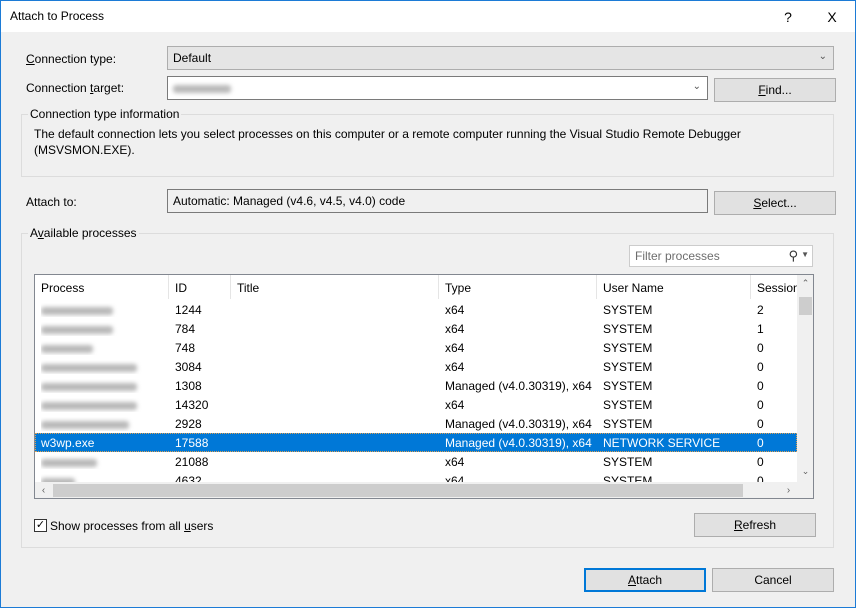 This screenshot has width=856, height=608. I want to click on process-row: 784 x64 SYSTEM 1, so click(416, 328).